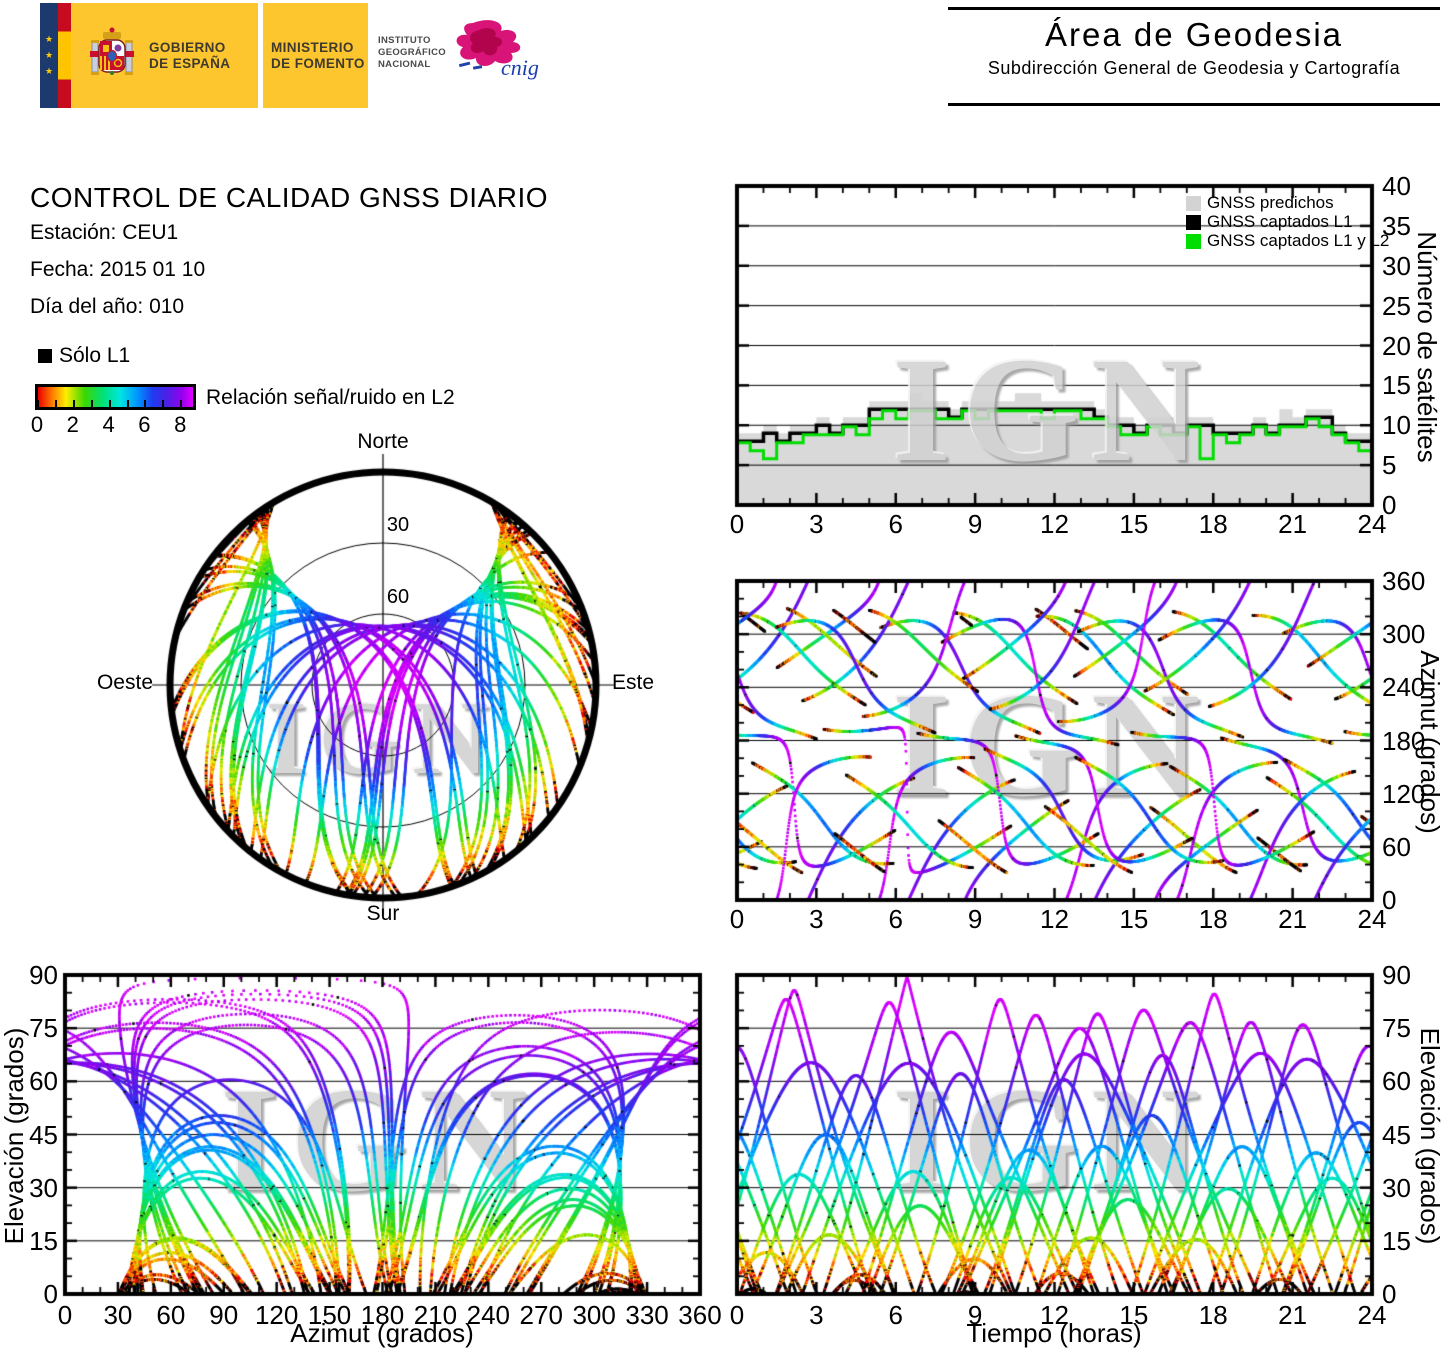  I want to click on colorbar-number: 2, so click(72, 424).